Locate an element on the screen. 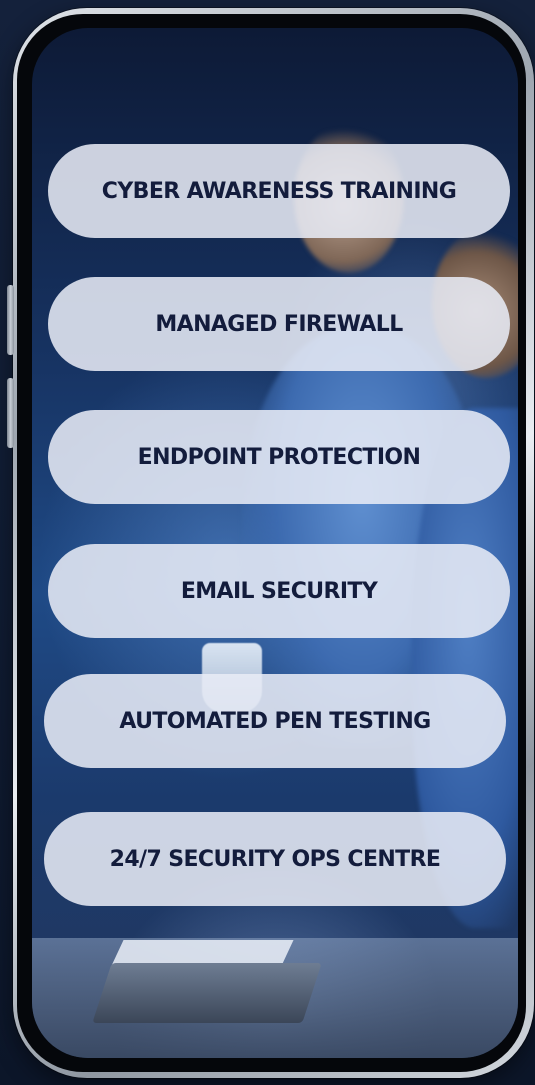  phone-volume-up-button is located at coordinates (10, 320).